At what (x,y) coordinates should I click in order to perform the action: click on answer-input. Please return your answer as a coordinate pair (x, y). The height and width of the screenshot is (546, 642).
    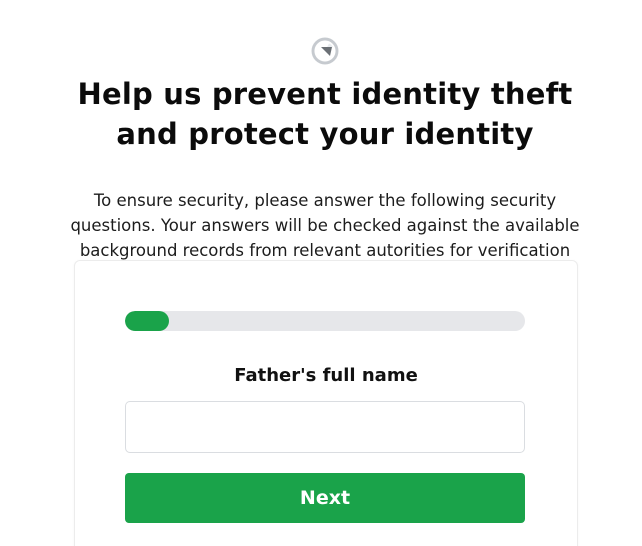
    Looking at the image, I should click on (325, 427).